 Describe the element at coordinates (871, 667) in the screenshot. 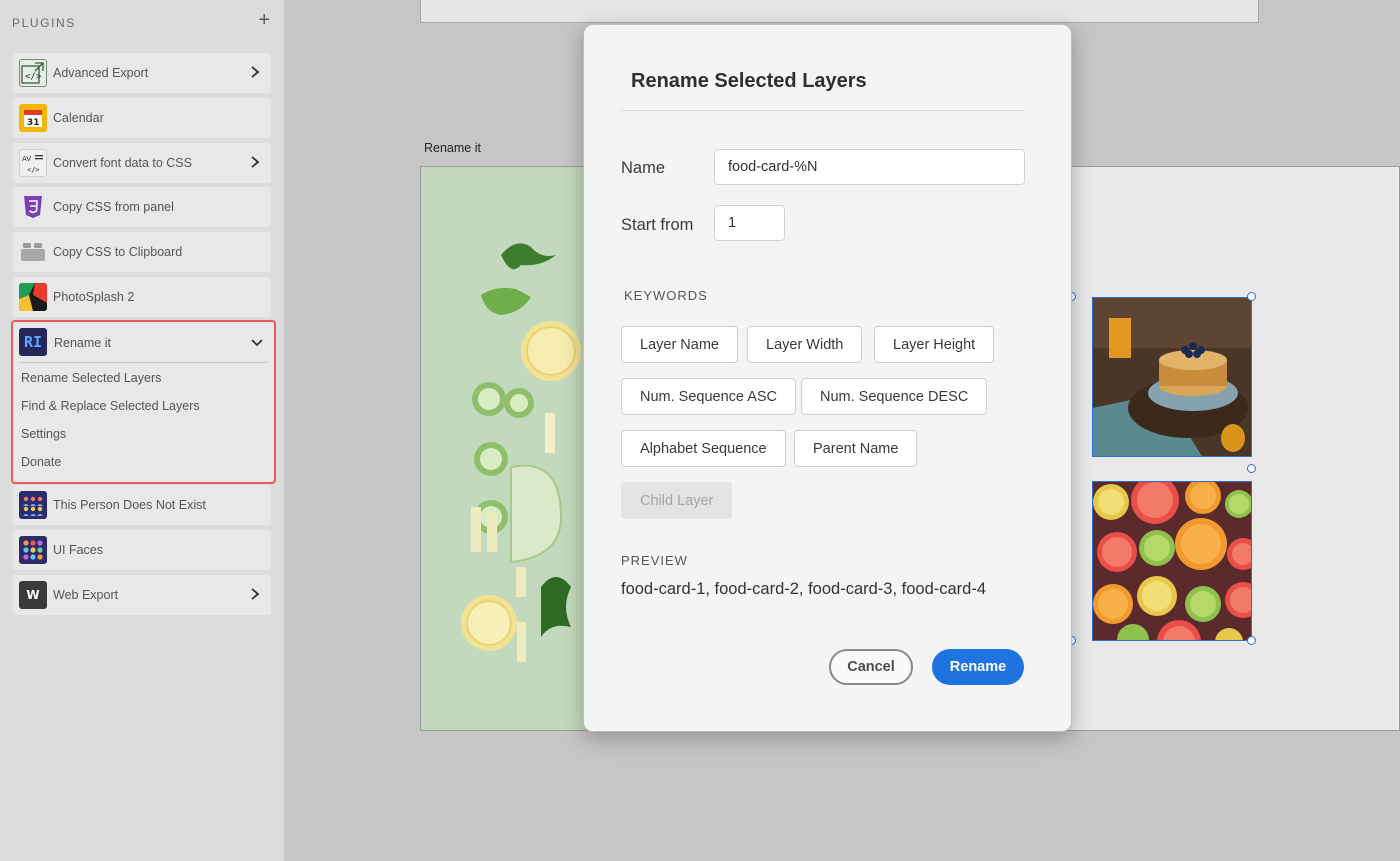

I see `cancel-button: Cancel` at that location.